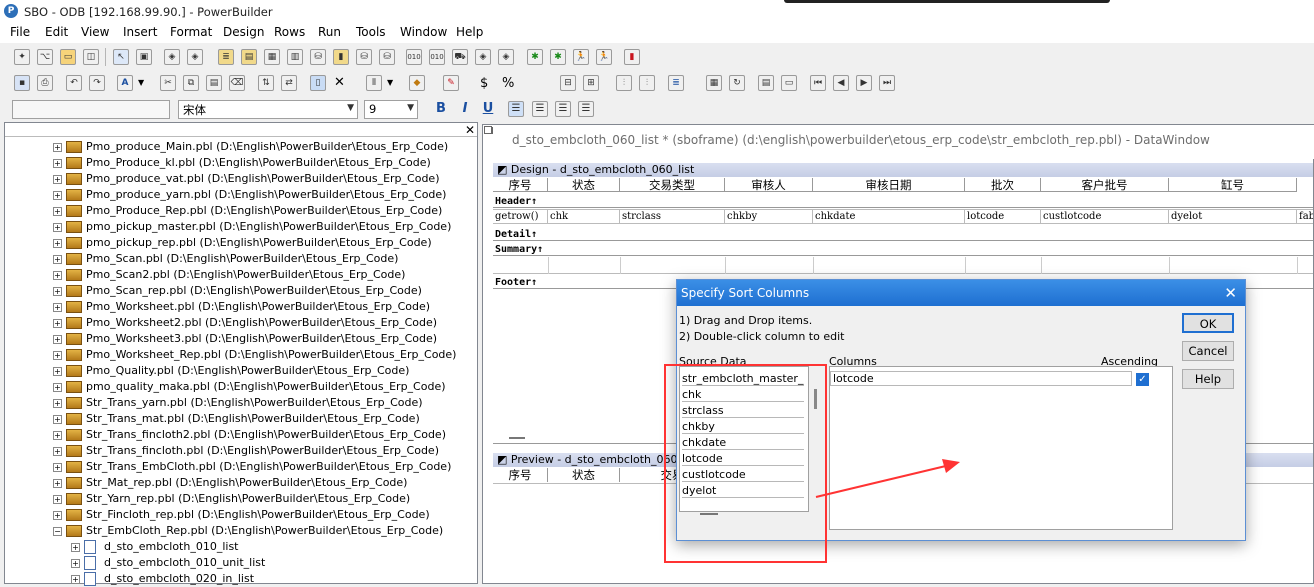  Describe the element at coordinates (676, 83) in the screenshot. I see `tab-order-icon: ≣` at that location.